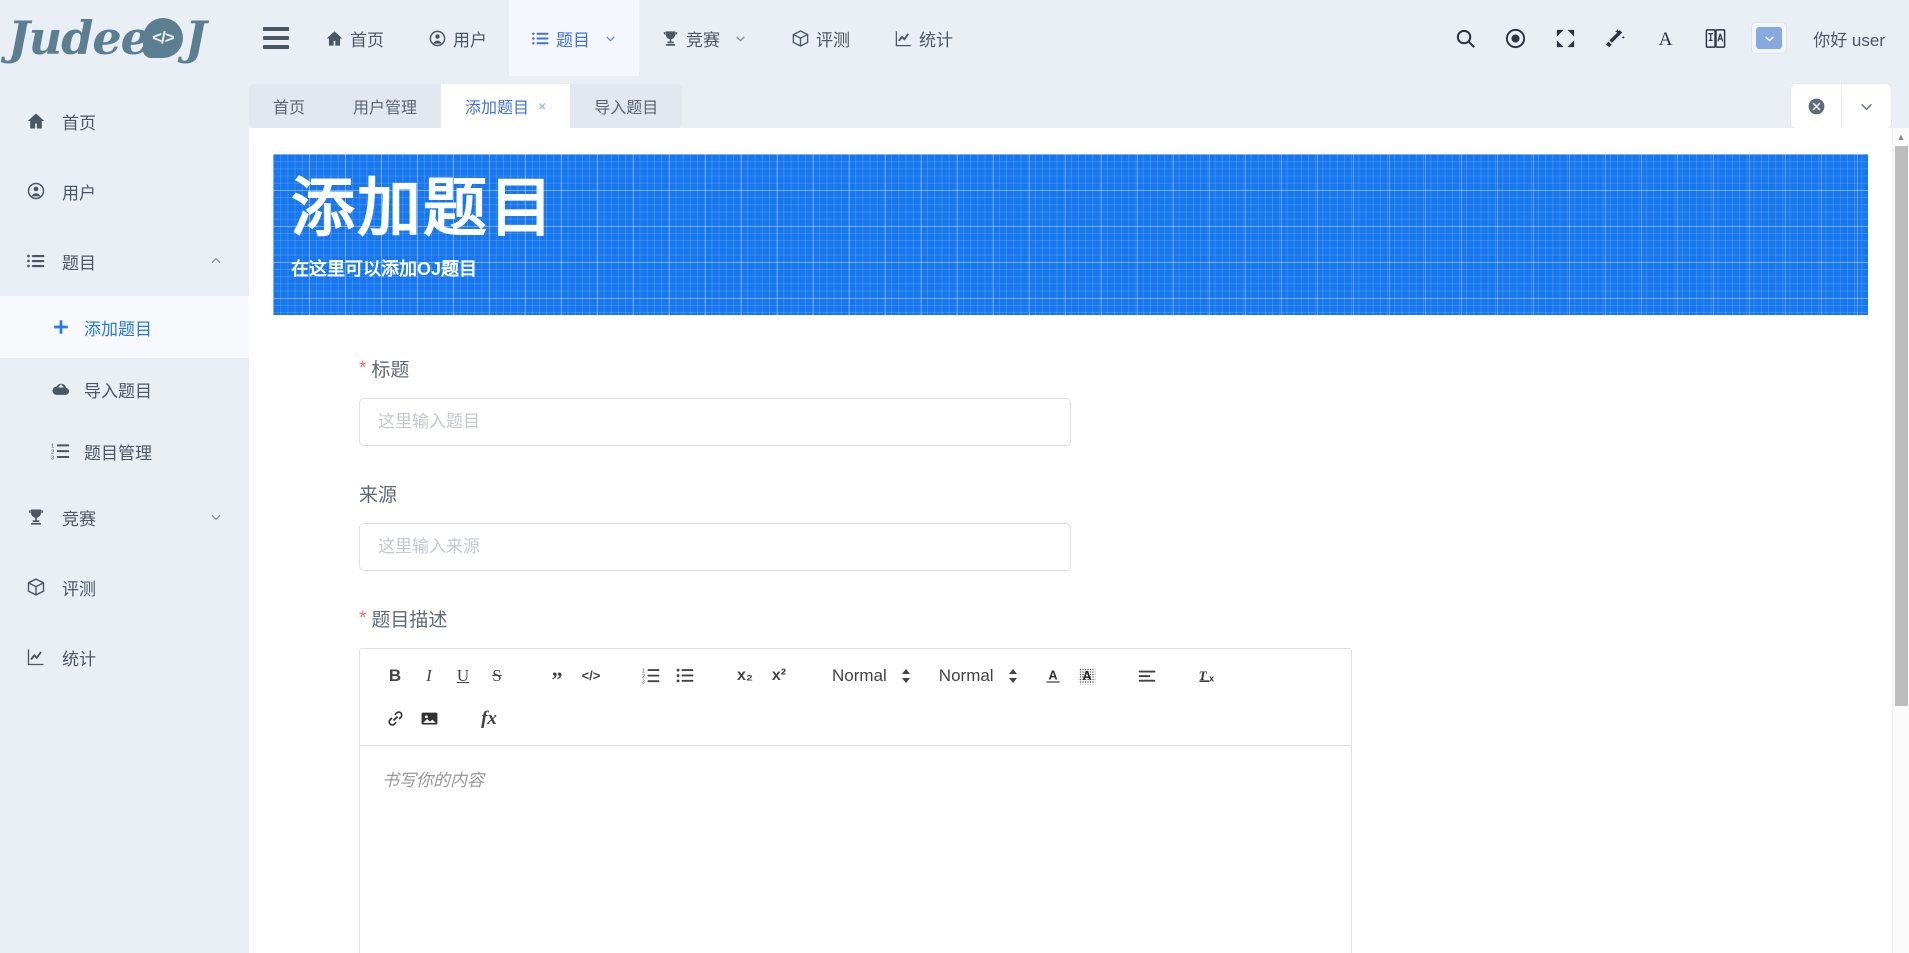  Describe the element at coordinates (1715, 38) in the screenshot. I see `translate-icon` at that location.